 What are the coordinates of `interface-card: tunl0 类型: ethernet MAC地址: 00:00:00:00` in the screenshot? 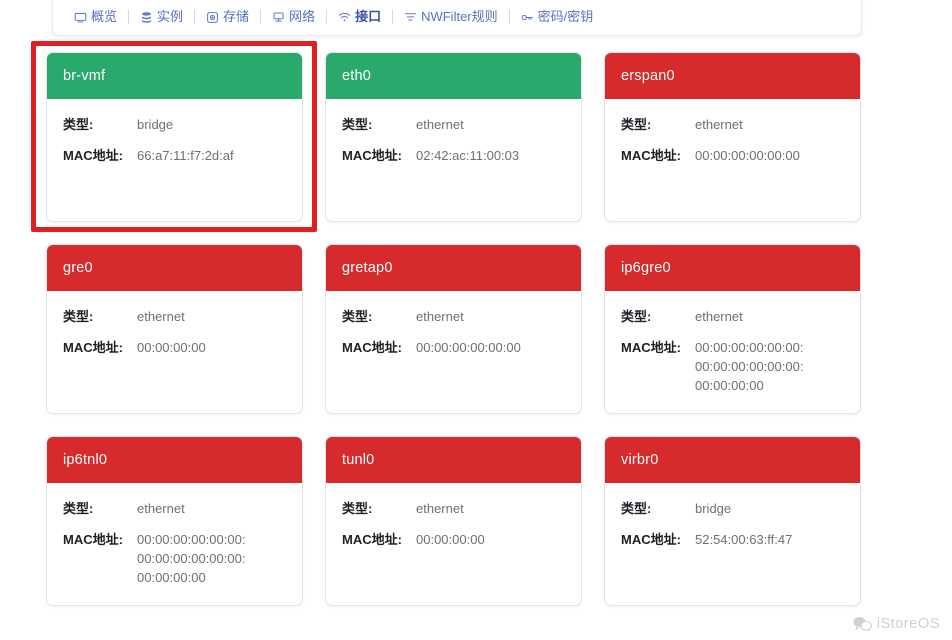 It's located at (453, 521).